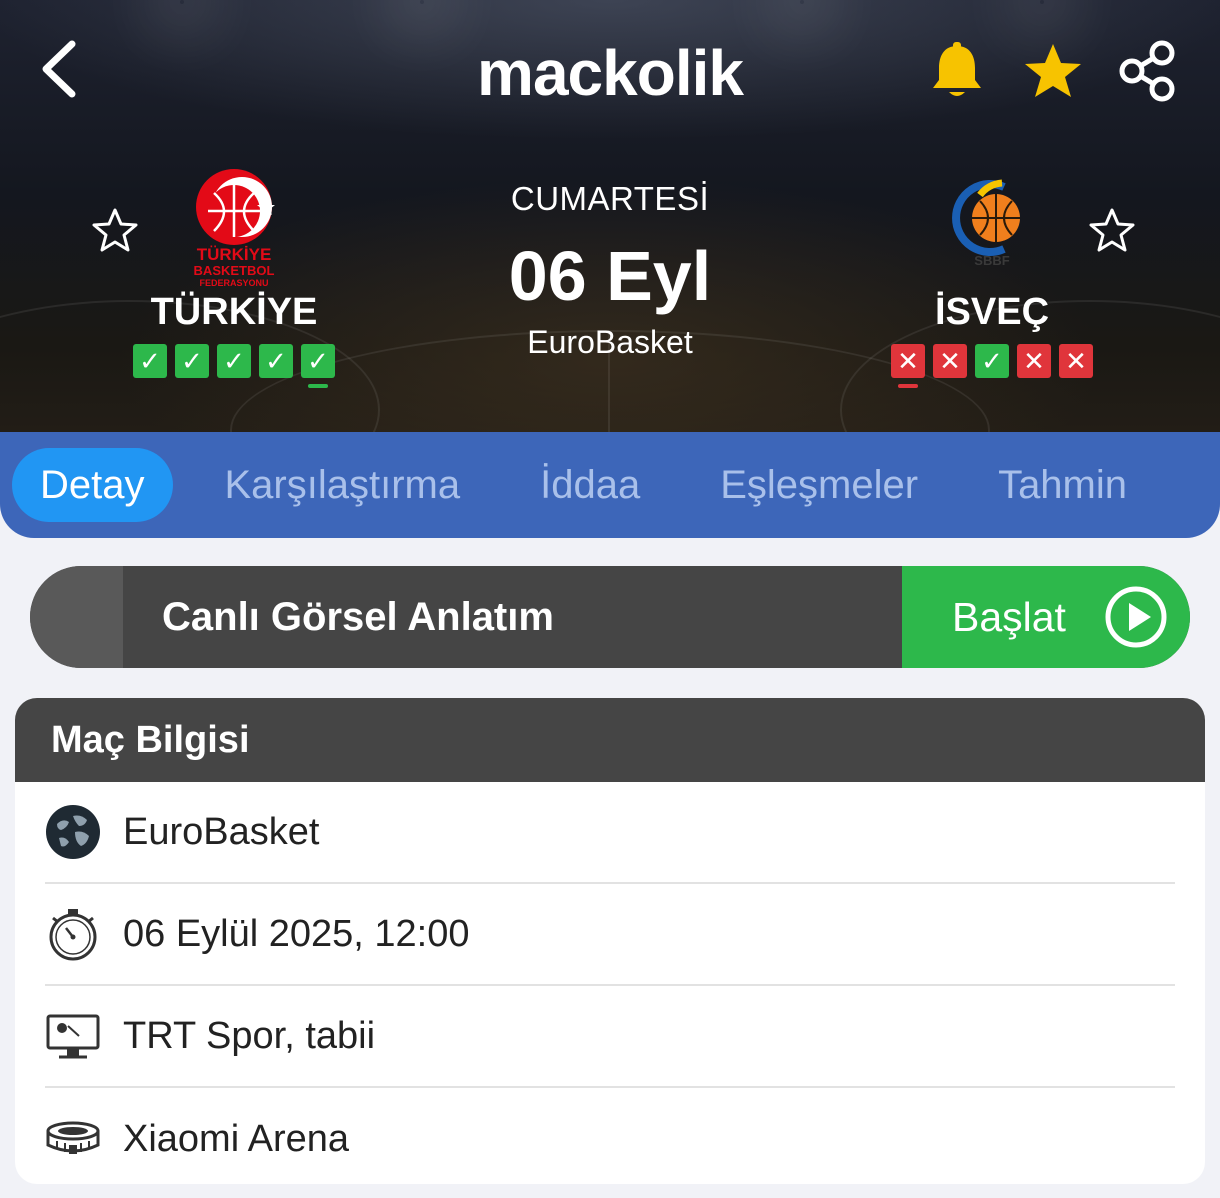 This screenshot has width=1220, height=1198. What do you see at coordinates (610, 75) in the screenshot?
I see `top-bar: mackolik` at bounding box center [610, 75].